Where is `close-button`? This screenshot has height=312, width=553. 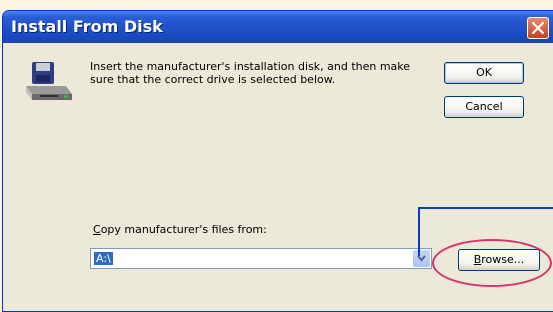 close-button is located at coordinates (538, 28).